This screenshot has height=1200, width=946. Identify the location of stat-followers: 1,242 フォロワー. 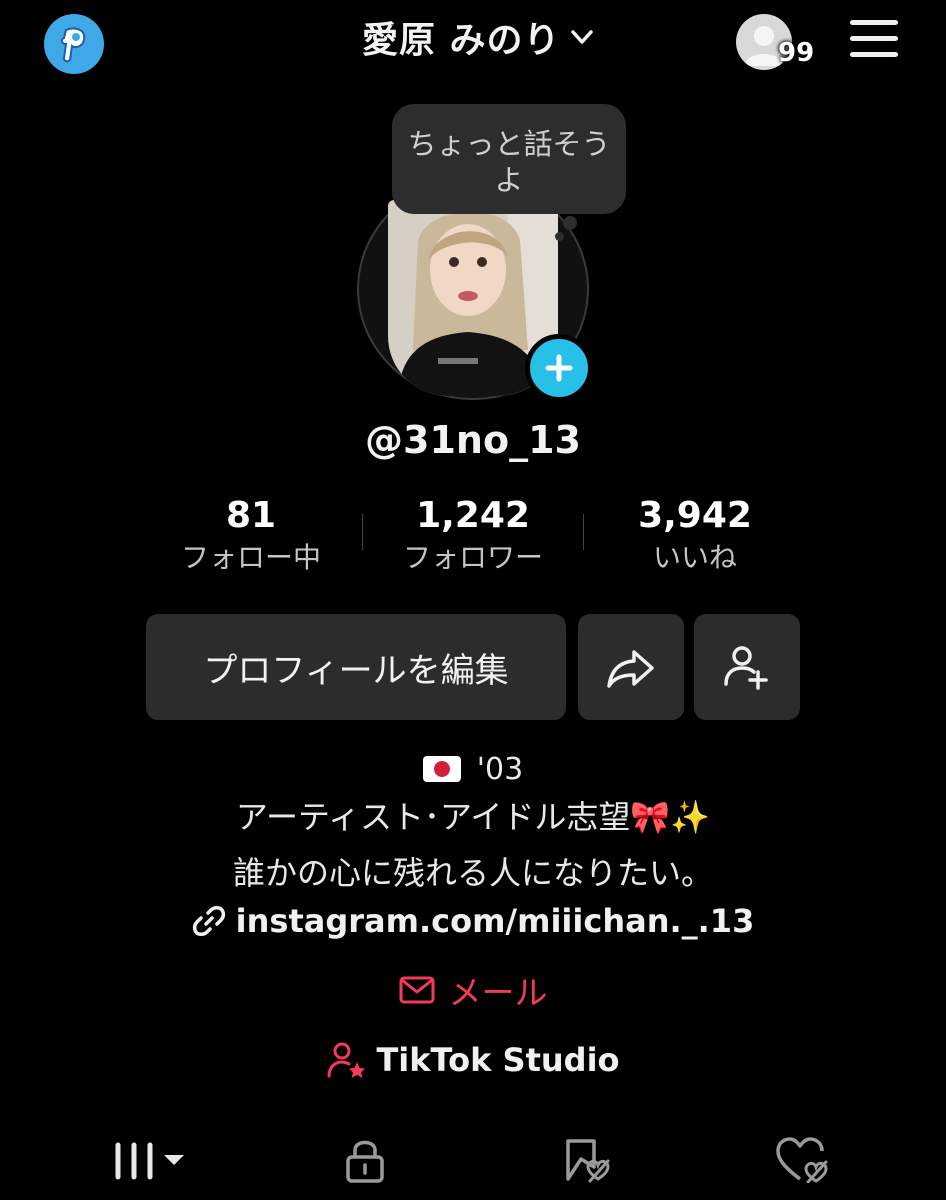
(473, 539).